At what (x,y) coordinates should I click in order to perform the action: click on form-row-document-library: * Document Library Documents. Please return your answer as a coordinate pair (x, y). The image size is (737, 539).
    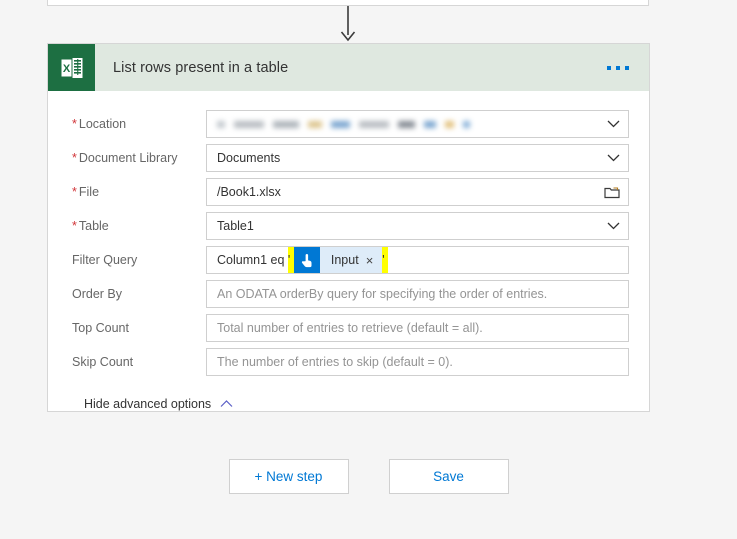
    Looking at the image, I should click on (344, 158).